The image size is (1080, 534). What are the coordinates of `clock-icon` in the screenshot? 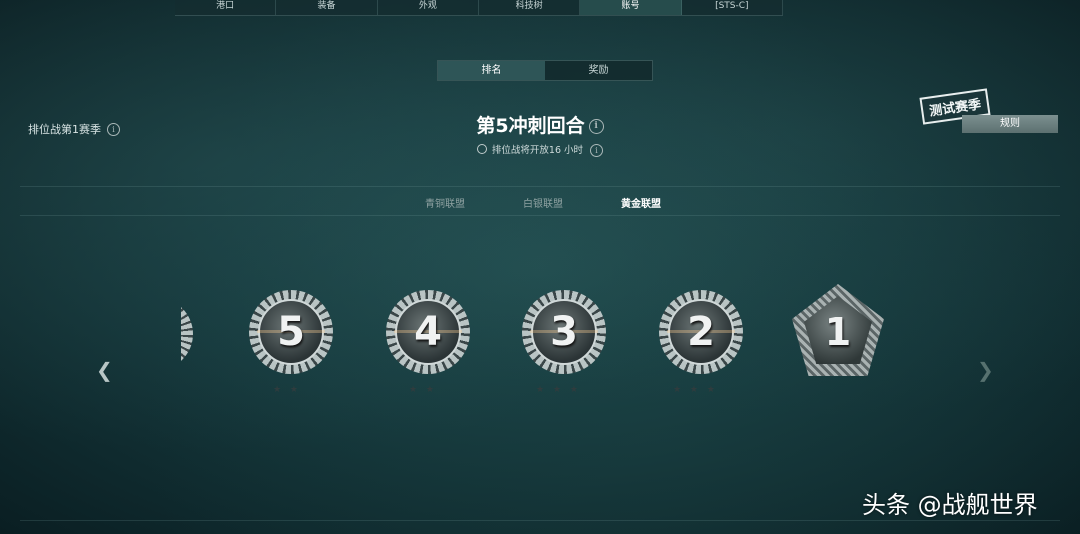 It's located at (481, 149).